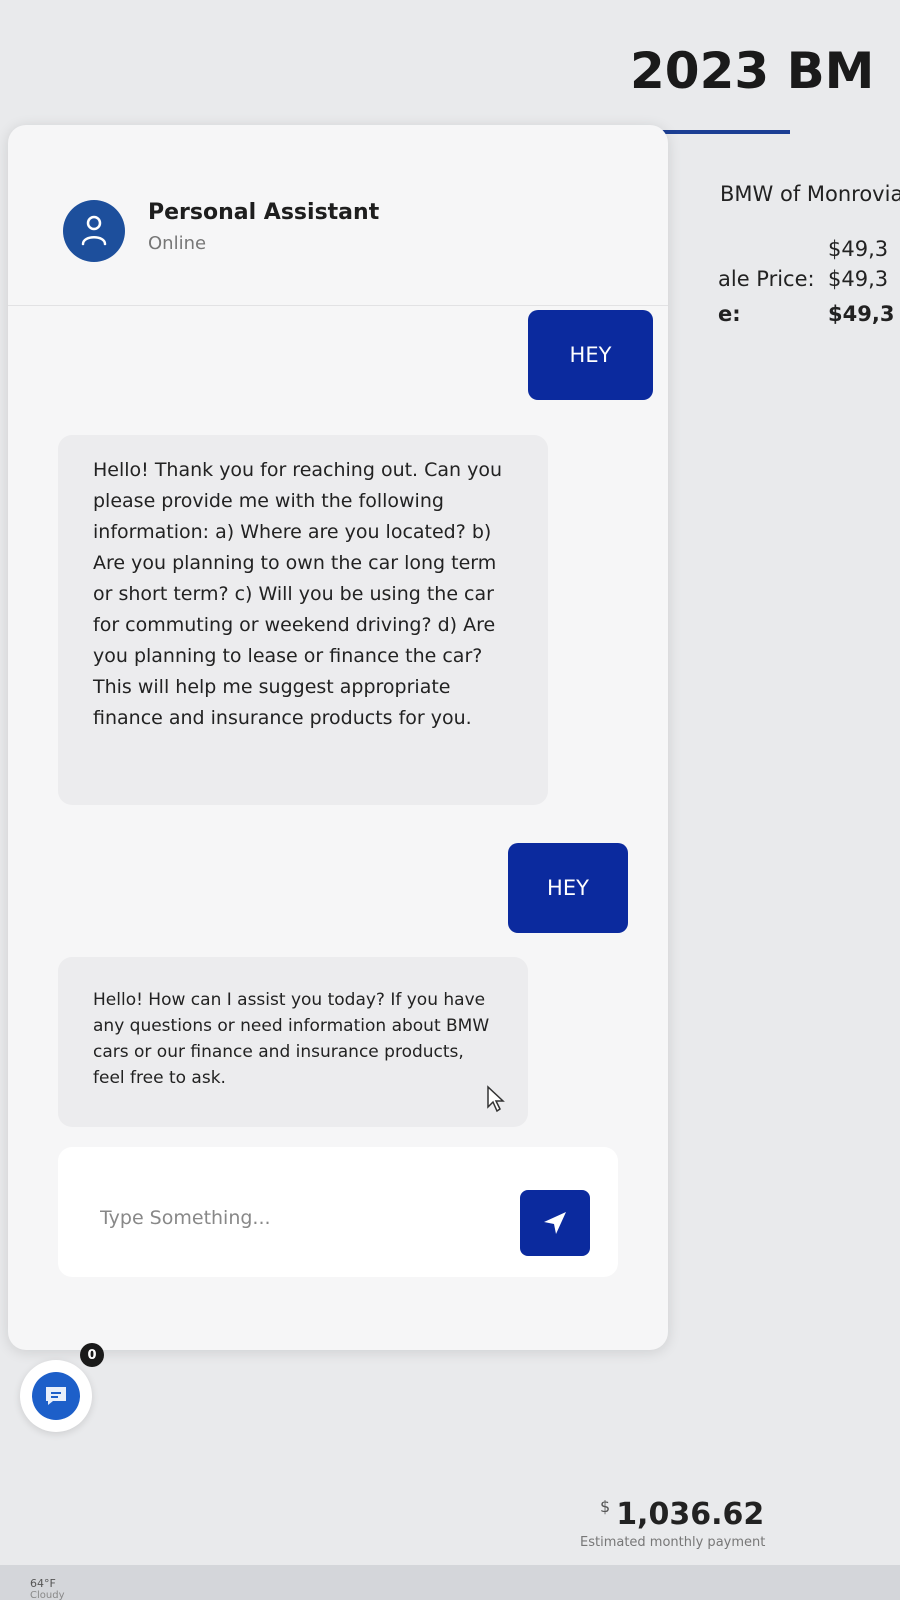  I want to click on assistant-status: Online, so click(177, 243).